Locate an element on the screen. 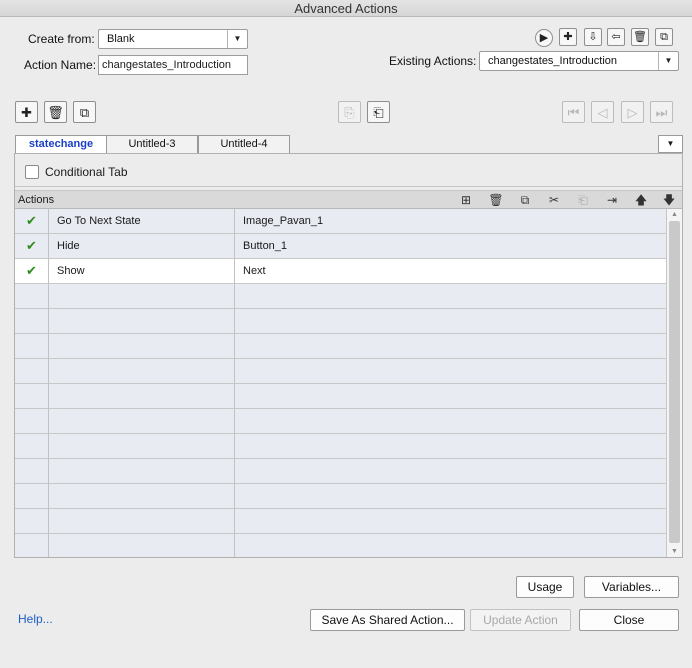  scrollbar-thumb is located at coordinates (674, 382).